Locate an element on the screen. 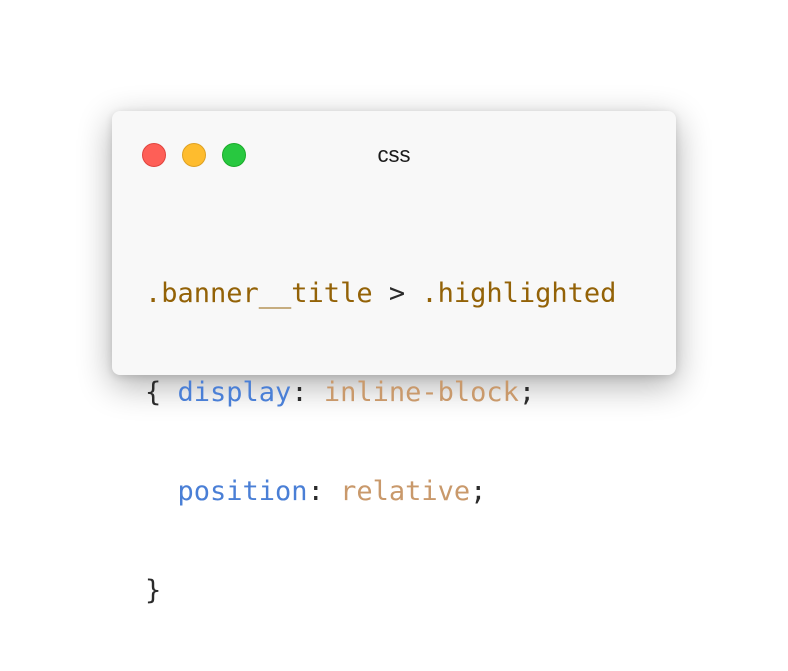 The image size is (788, 671). code-property: display is located at coordinates (234, 392).